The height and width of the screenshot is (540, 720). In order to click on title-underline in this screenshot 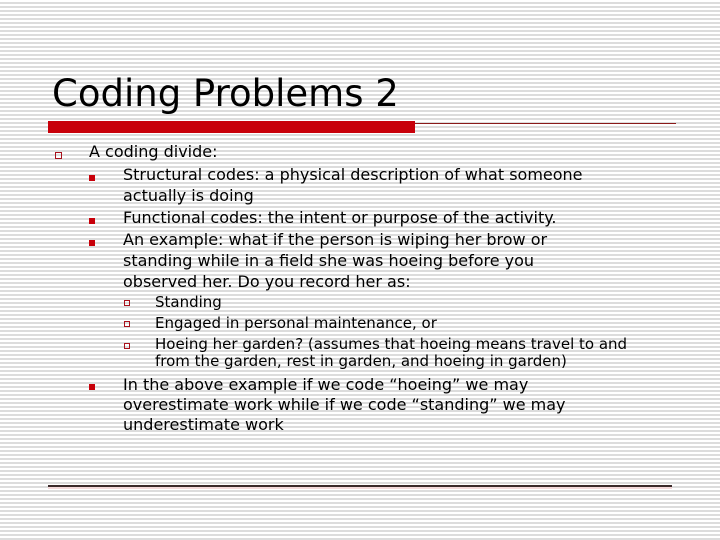, I will do `click(545, 123)`.